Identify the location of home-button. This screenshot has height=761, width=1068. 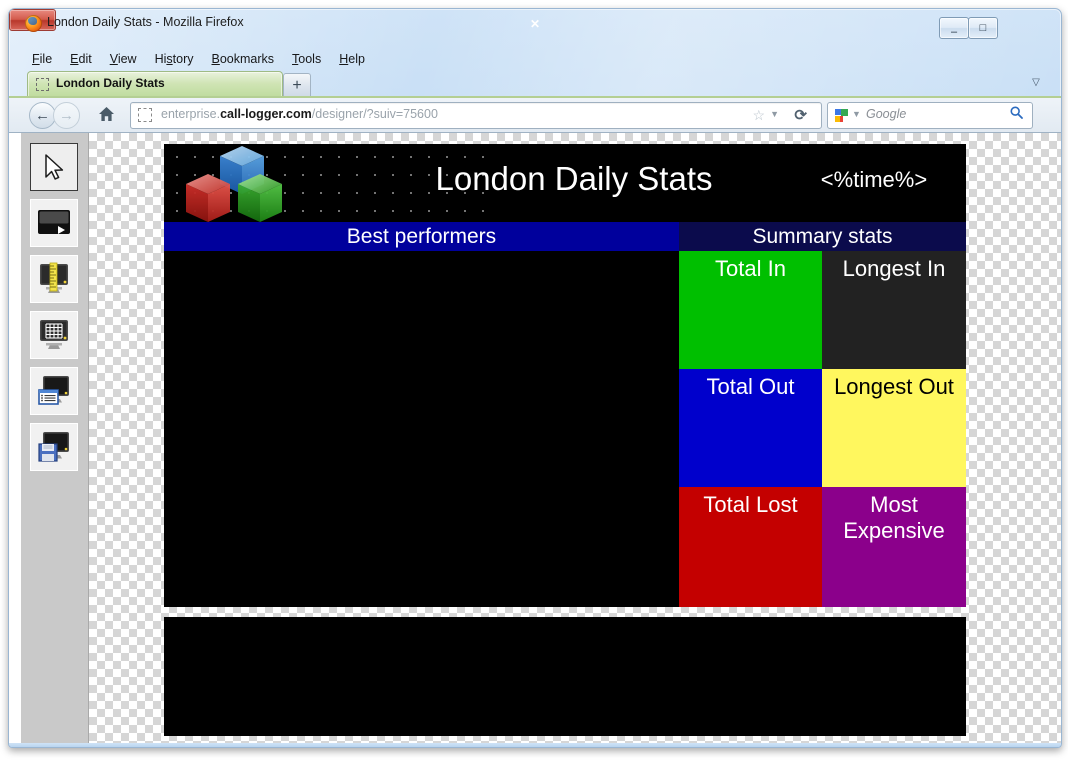
(106, 114).